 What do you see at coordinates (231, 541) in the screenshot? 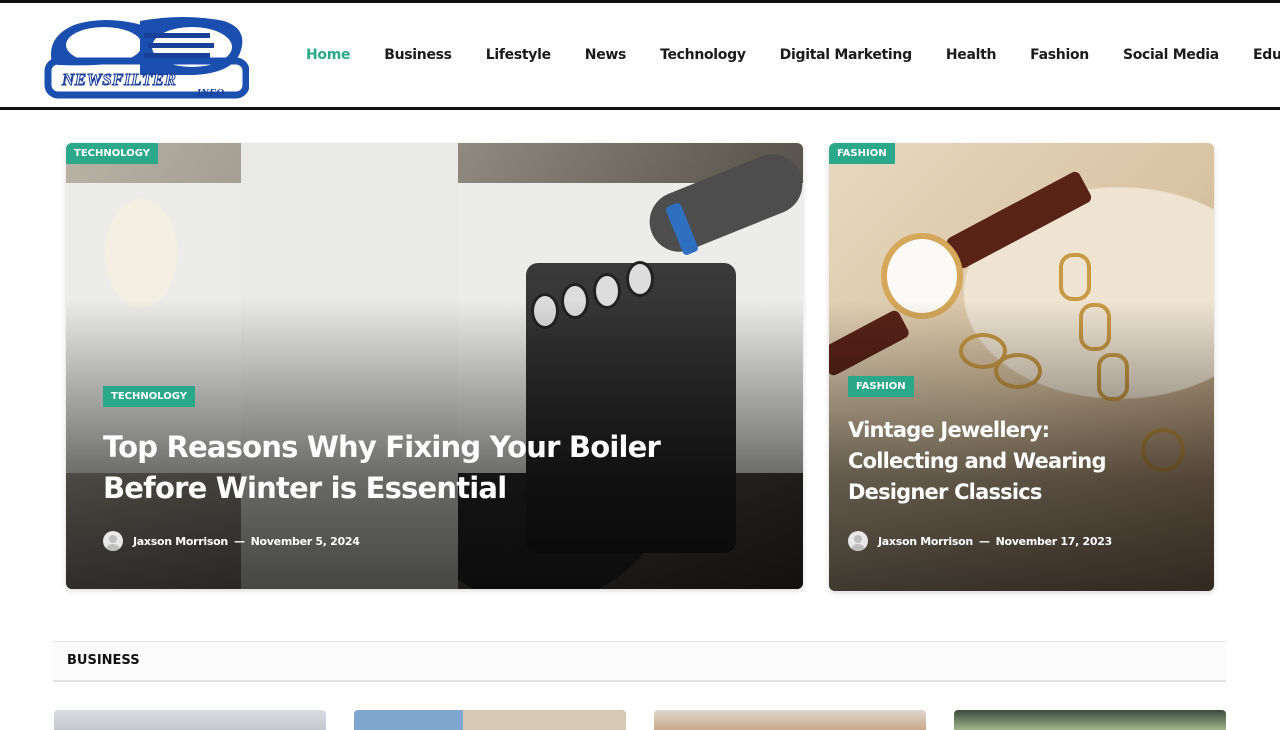
I see `post-meta: Jaxson Morrison — November 5, 2024` at bounding box center [231, 541].